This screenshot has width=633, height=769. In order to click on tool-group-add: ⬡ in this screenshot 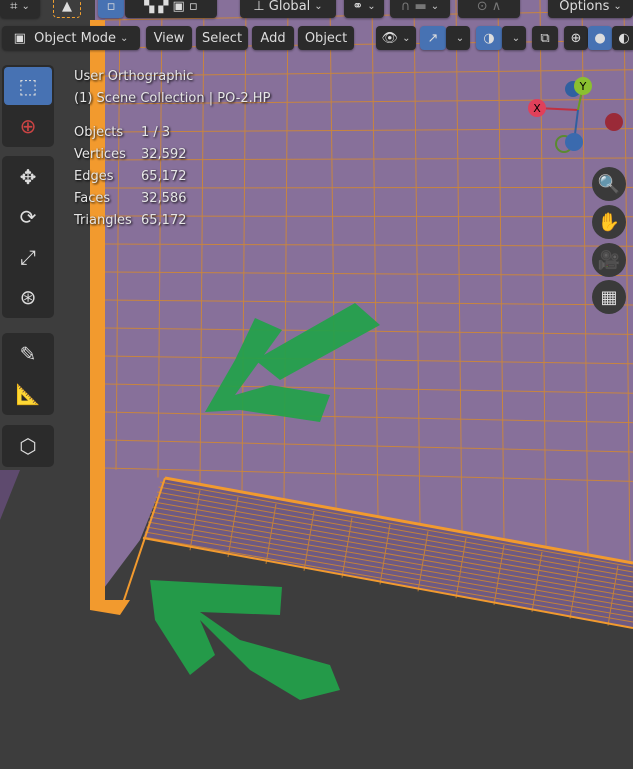, I will do `click(28, 446)`.